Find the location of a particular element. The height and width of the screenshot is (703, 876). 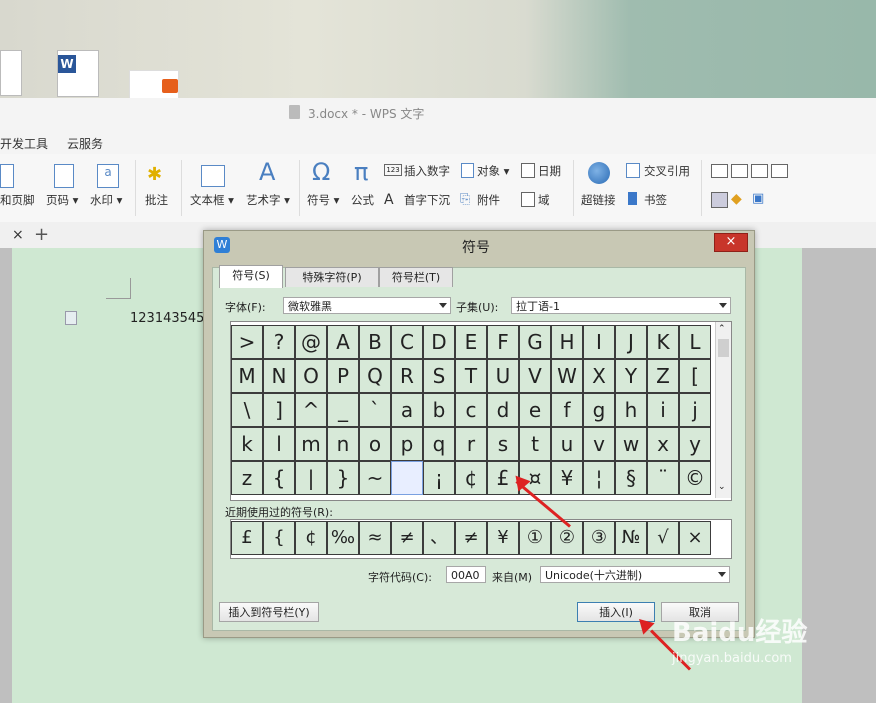

symbol-cell: C is located at coordinates (407, 342).